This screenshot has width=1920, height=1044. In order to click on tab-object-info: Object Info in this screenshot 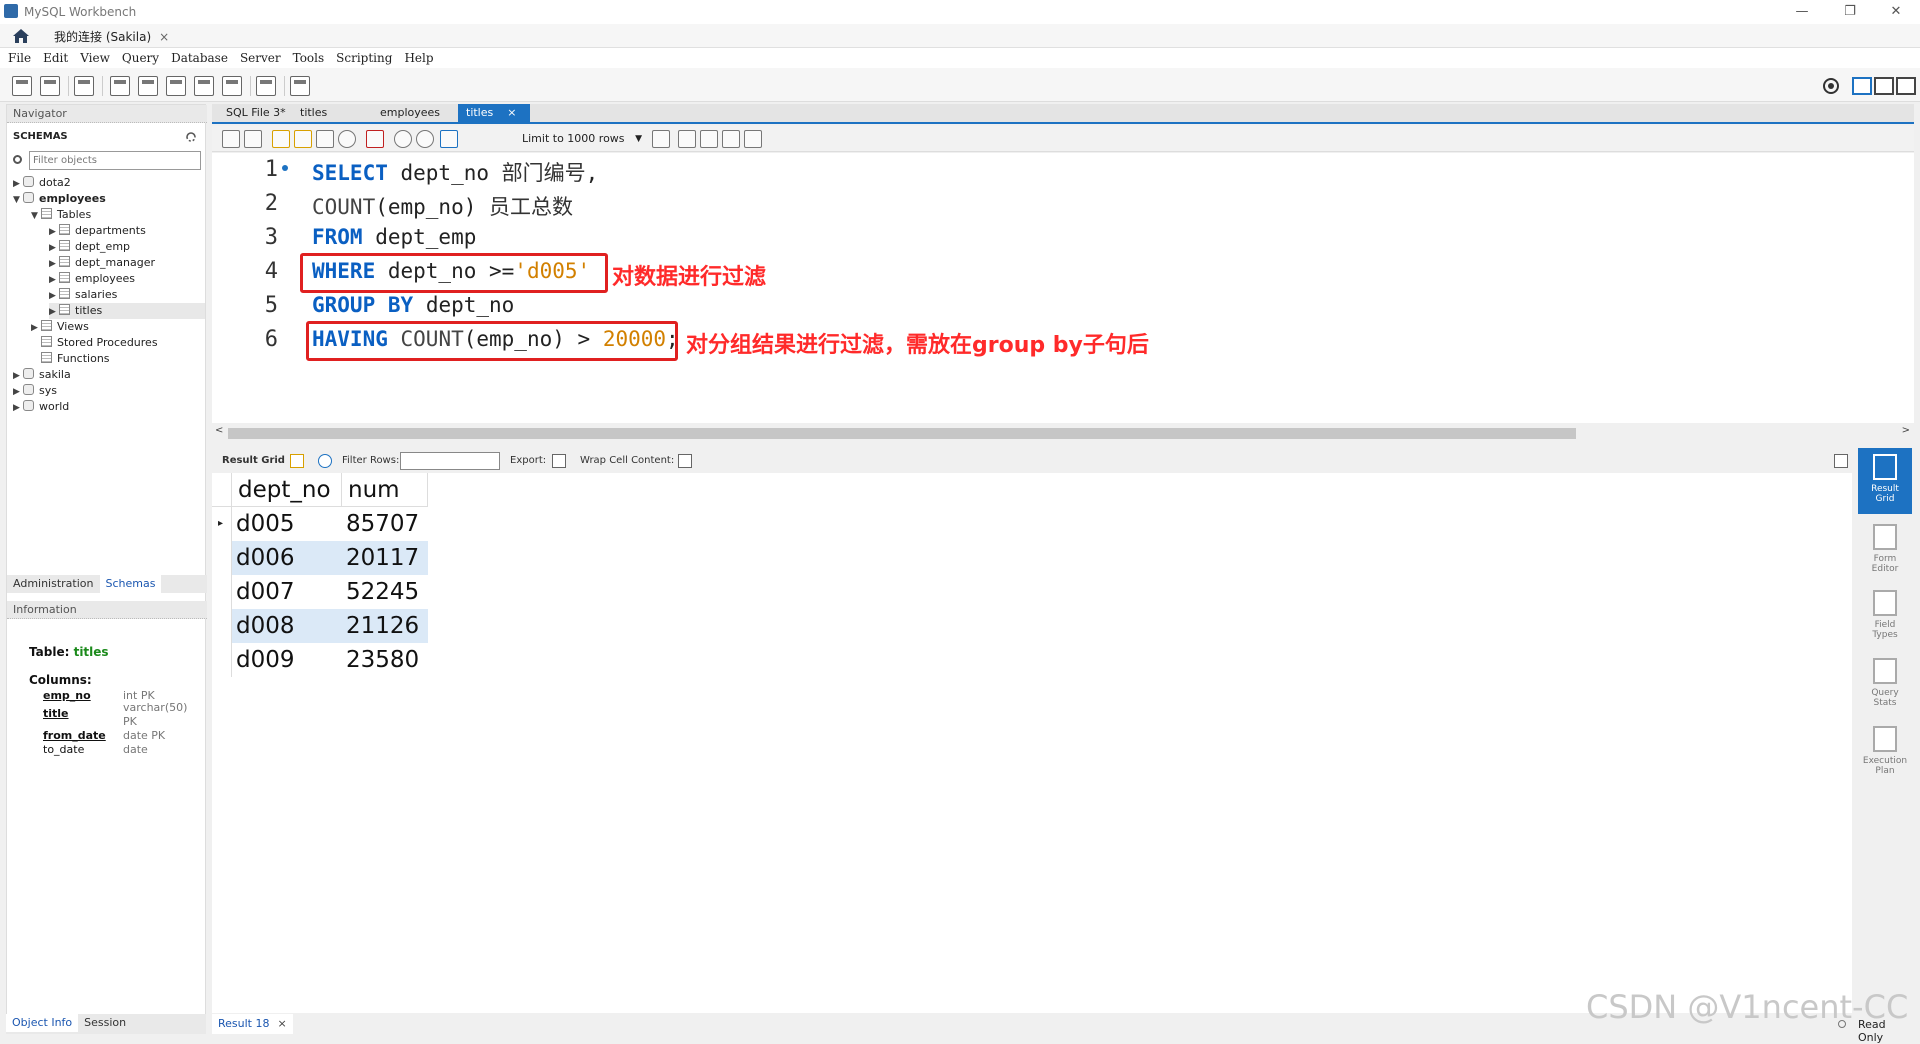, I will do `click(42, 1023)`.